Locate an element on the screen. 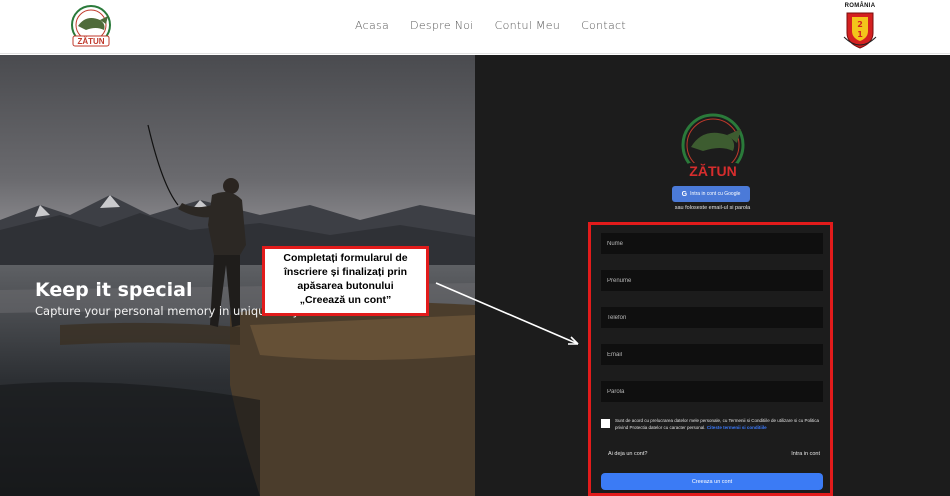 This screenshot has width=950, height=496. create-account-button: Creeaza un cont is located at coordinates (712, 481).